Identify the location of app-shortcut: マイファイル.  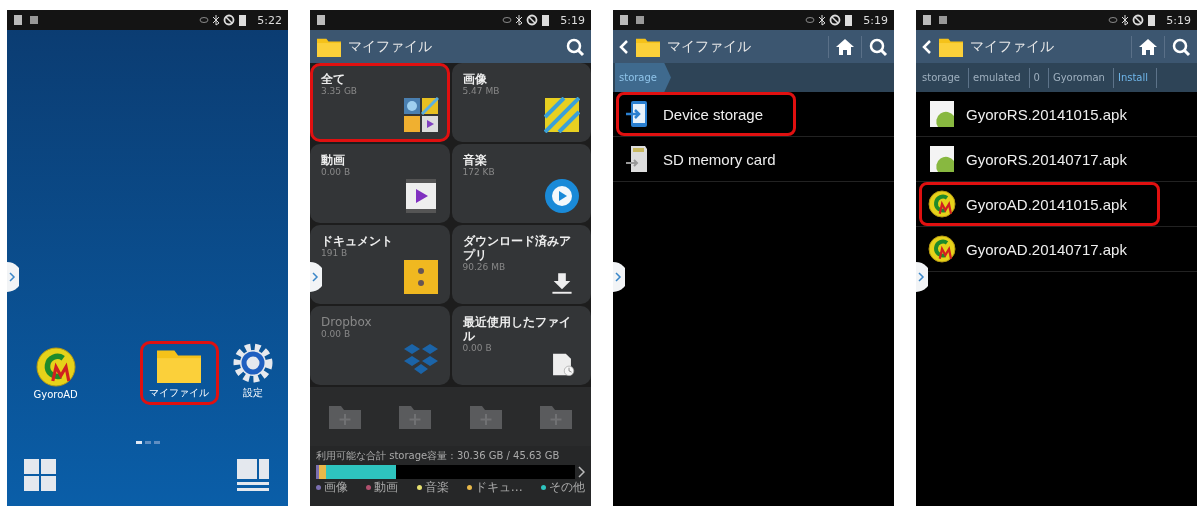
(179, 373).